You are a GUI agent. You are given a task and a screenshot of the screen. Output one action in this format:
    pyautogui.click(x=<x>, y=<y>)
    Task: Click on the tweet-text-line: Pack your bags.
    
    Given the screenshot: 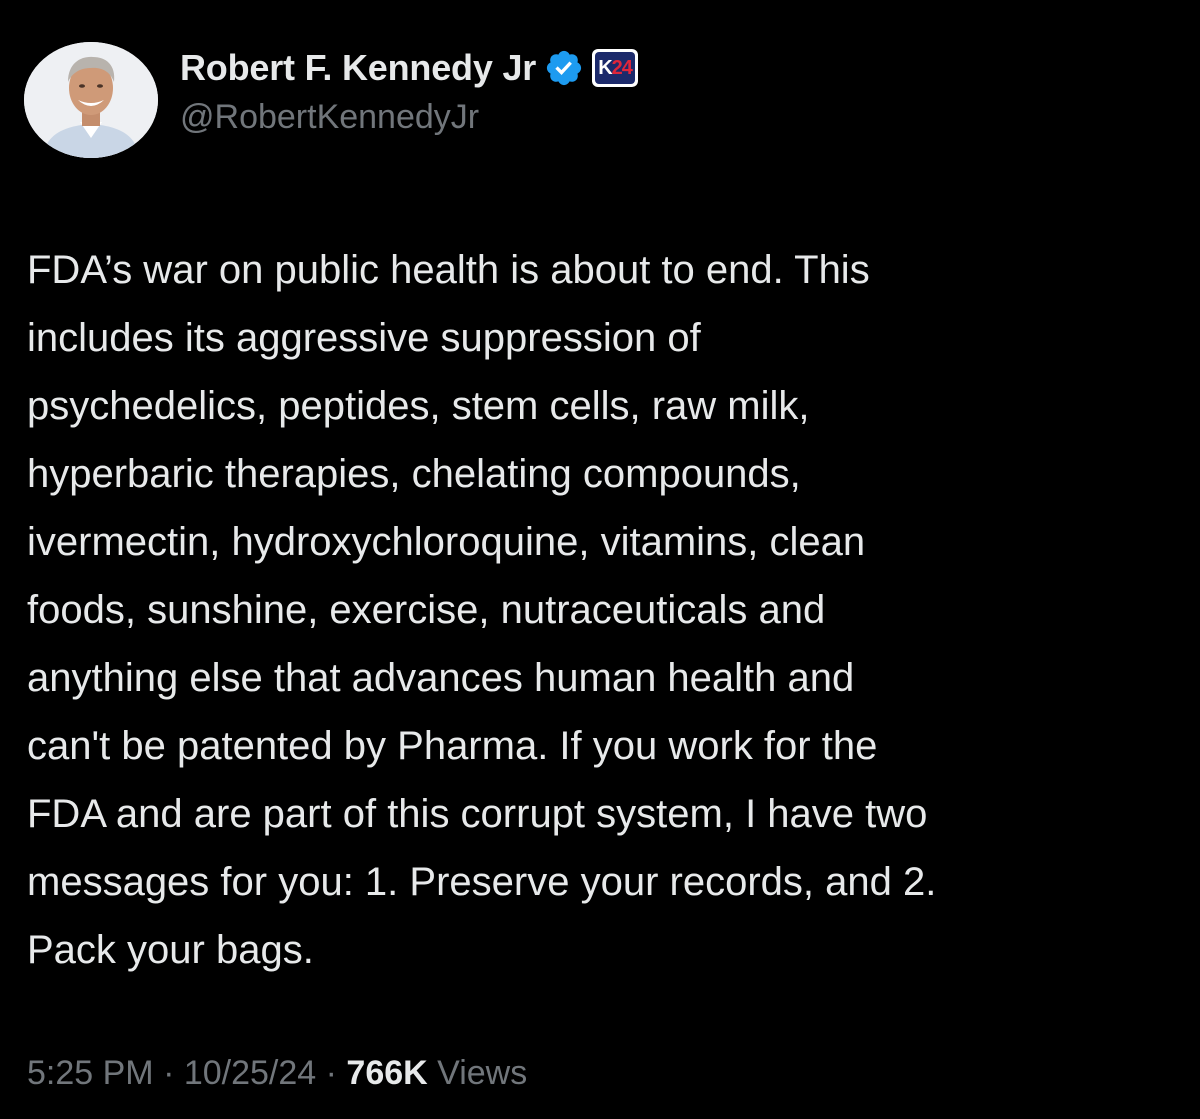 What is the action you would take?
    pyautogui.click(x=170, y=950)
    